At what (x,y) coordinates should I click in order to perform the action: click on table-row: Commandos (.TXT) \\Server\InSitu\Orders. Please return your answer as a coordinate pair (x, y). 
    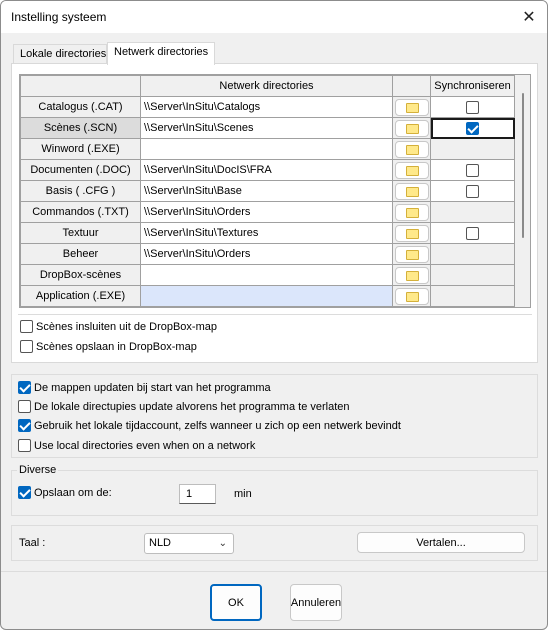
    Looking at the image, I should click on (267, 212).